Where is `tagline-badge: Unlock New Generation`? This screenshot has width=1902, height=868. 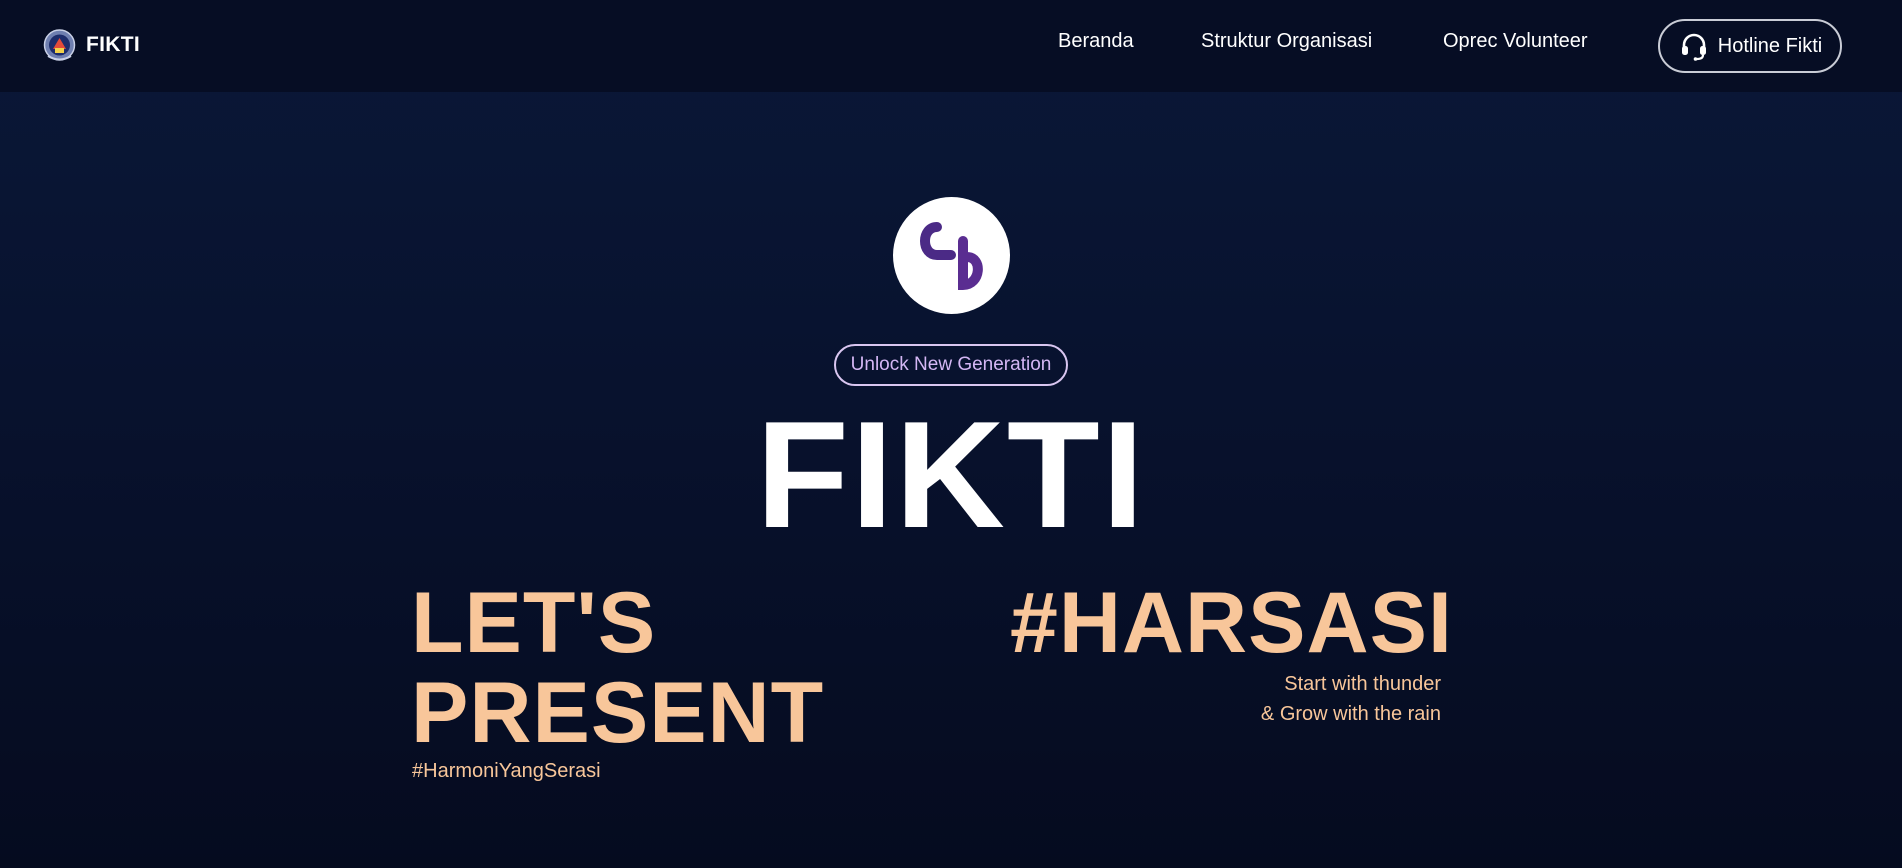 tagline-badge: Unlock New Generation is located at coordinates (951, 365).